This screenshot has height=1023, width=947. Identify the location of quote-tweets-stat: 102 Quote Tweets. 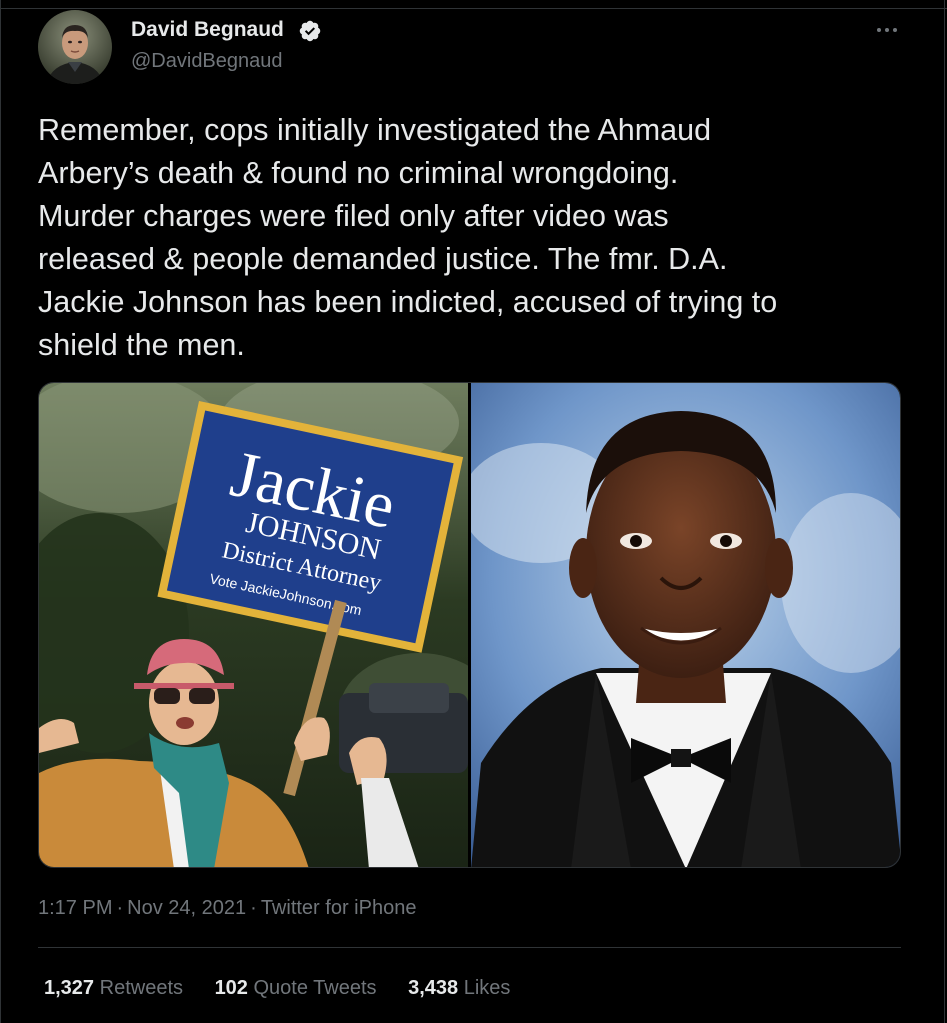
(296, 988).